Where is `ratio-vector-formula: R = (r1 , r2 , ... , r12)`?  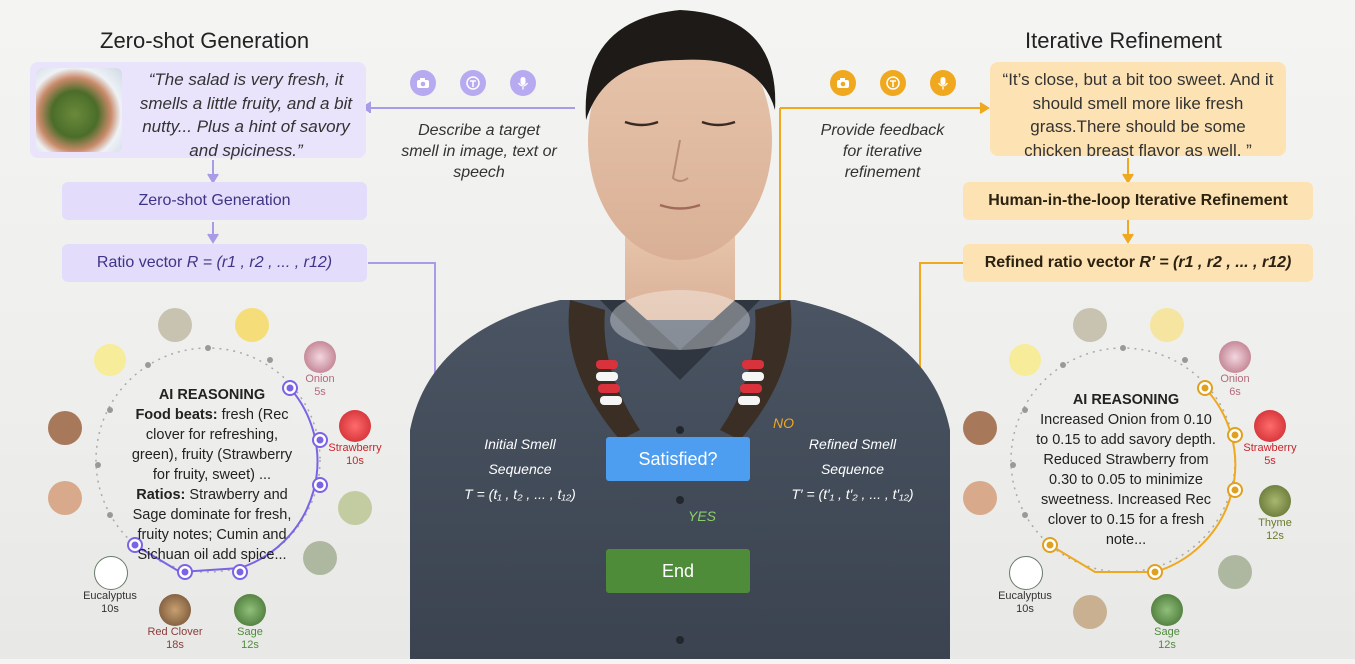
ratio-vector-formula: R = (r1 , r2 , ... , r12) is located at coordinates (259, 262).